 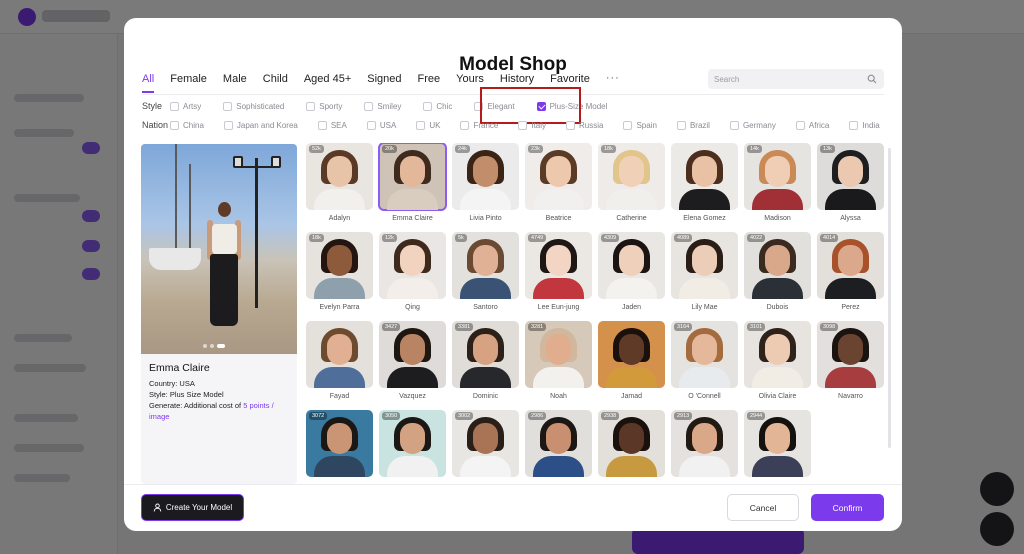 I want to click on model-card: 4089 Lily Mae, so click(x=704, y=271).